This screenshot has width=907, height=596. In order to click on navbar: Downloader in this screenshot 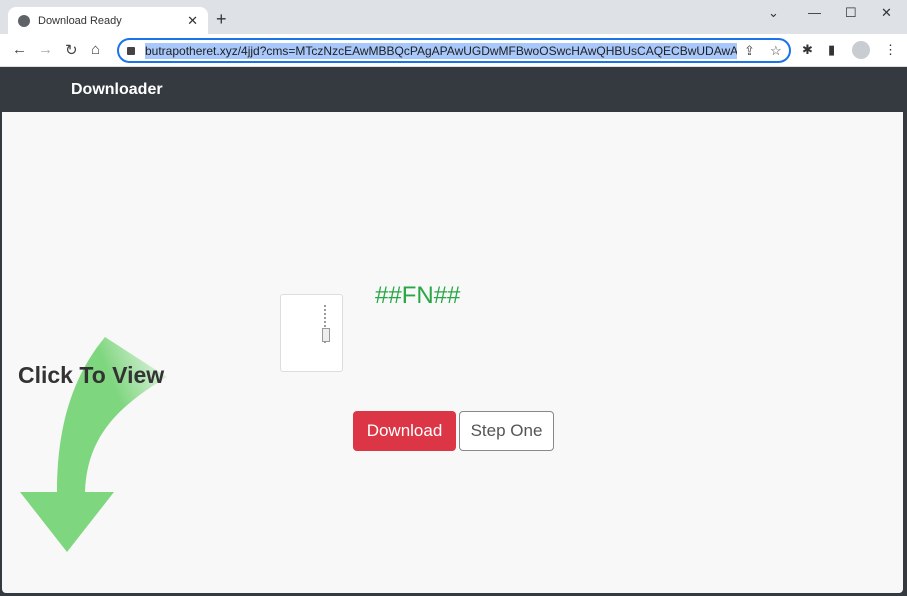, I will do `click(453, 89)`.